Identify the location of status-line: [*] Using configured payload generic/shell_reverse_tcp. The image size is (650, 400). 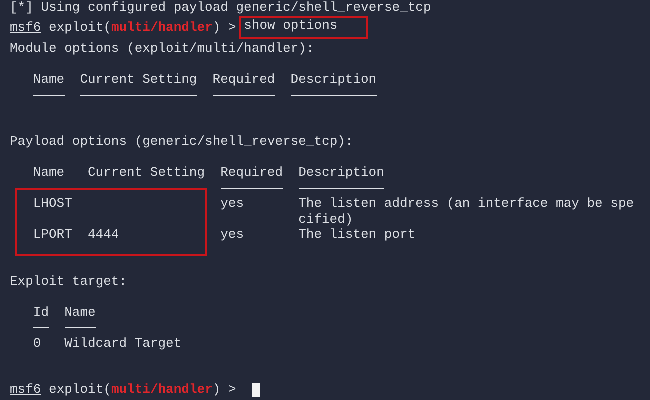
(221, 8).